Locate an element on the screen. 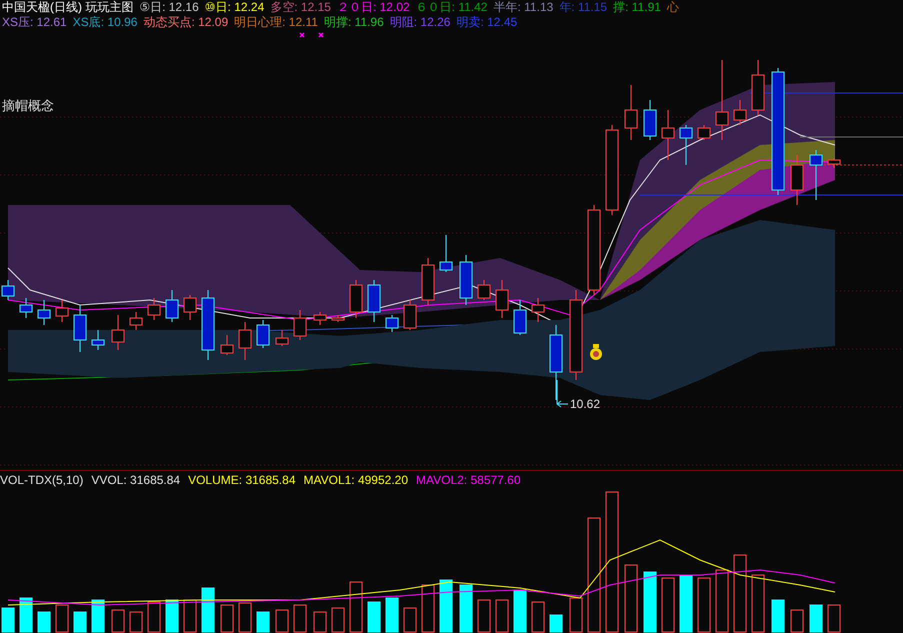  indicator-reading: ⑤日: 12.16 is located at coordinates (169, 7).